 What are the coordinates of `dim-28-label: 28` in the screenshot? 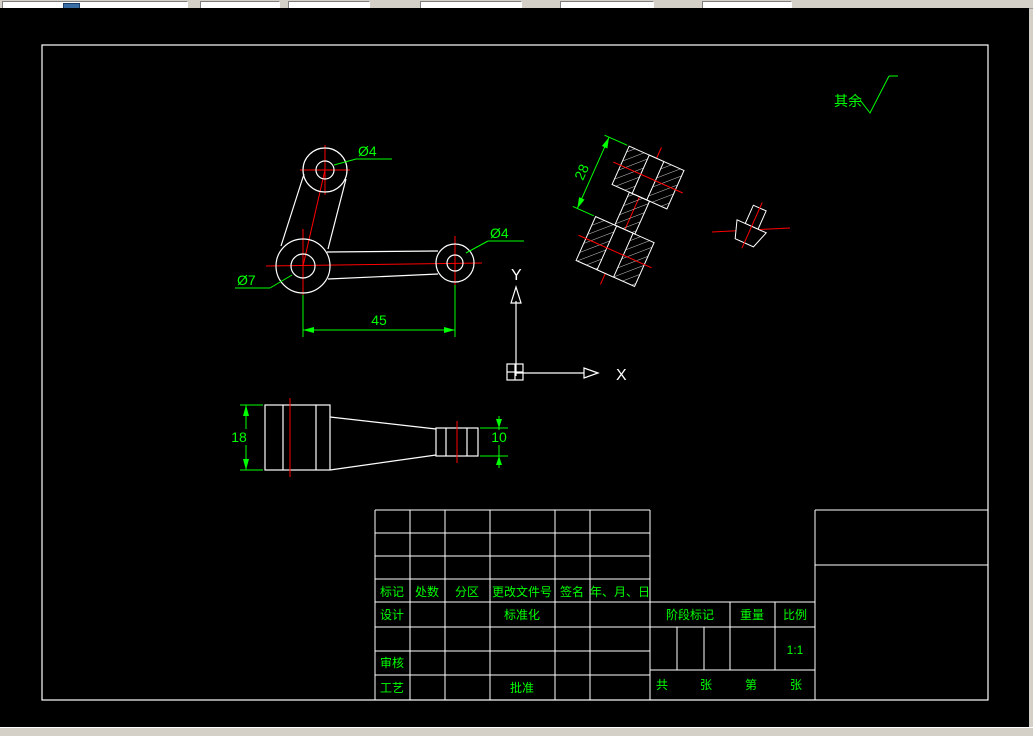 It's located at (581, 171).